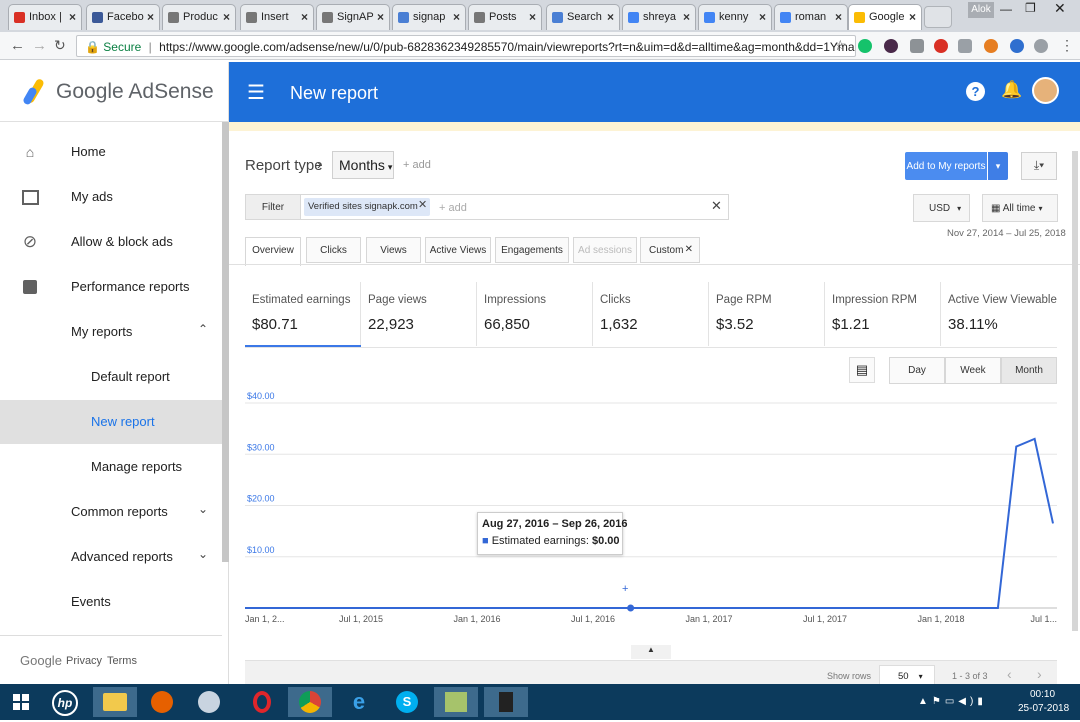 The width and height of the screenshot is (1080, 722). What do you see at coordinates (39, 45) in the screenshot?
I see `forward-icon: →` at bounding box center [39, 45].